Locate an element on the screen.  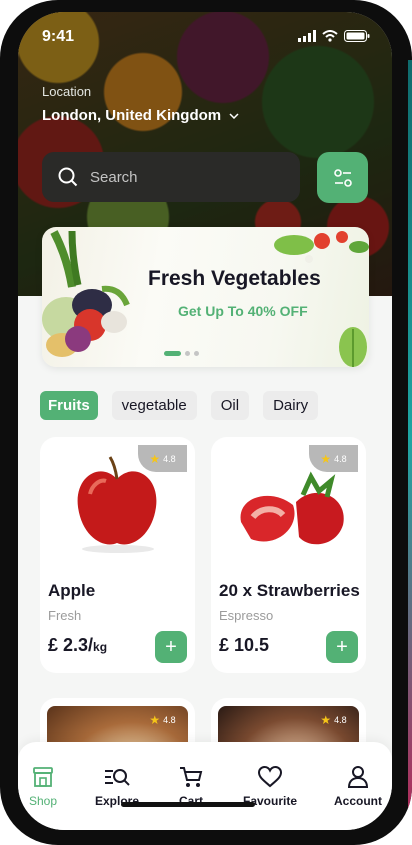
category-chip-fruits: Fruits is located at coordinates (69, 405).